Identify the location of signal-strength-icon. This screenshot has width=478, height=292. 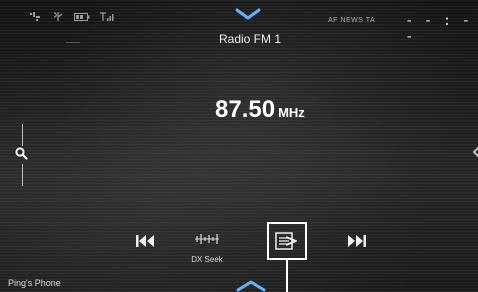
(107, 17).